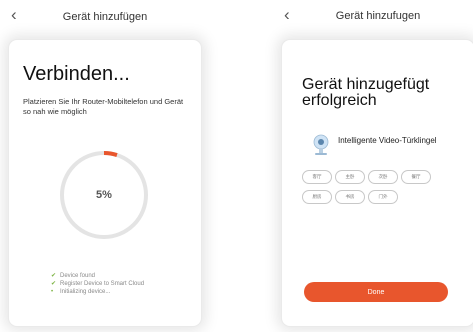 The width and height of the screenshot is (473, 332). I want to click on page-title: Gerät hinzufügen, so click(105, 17).